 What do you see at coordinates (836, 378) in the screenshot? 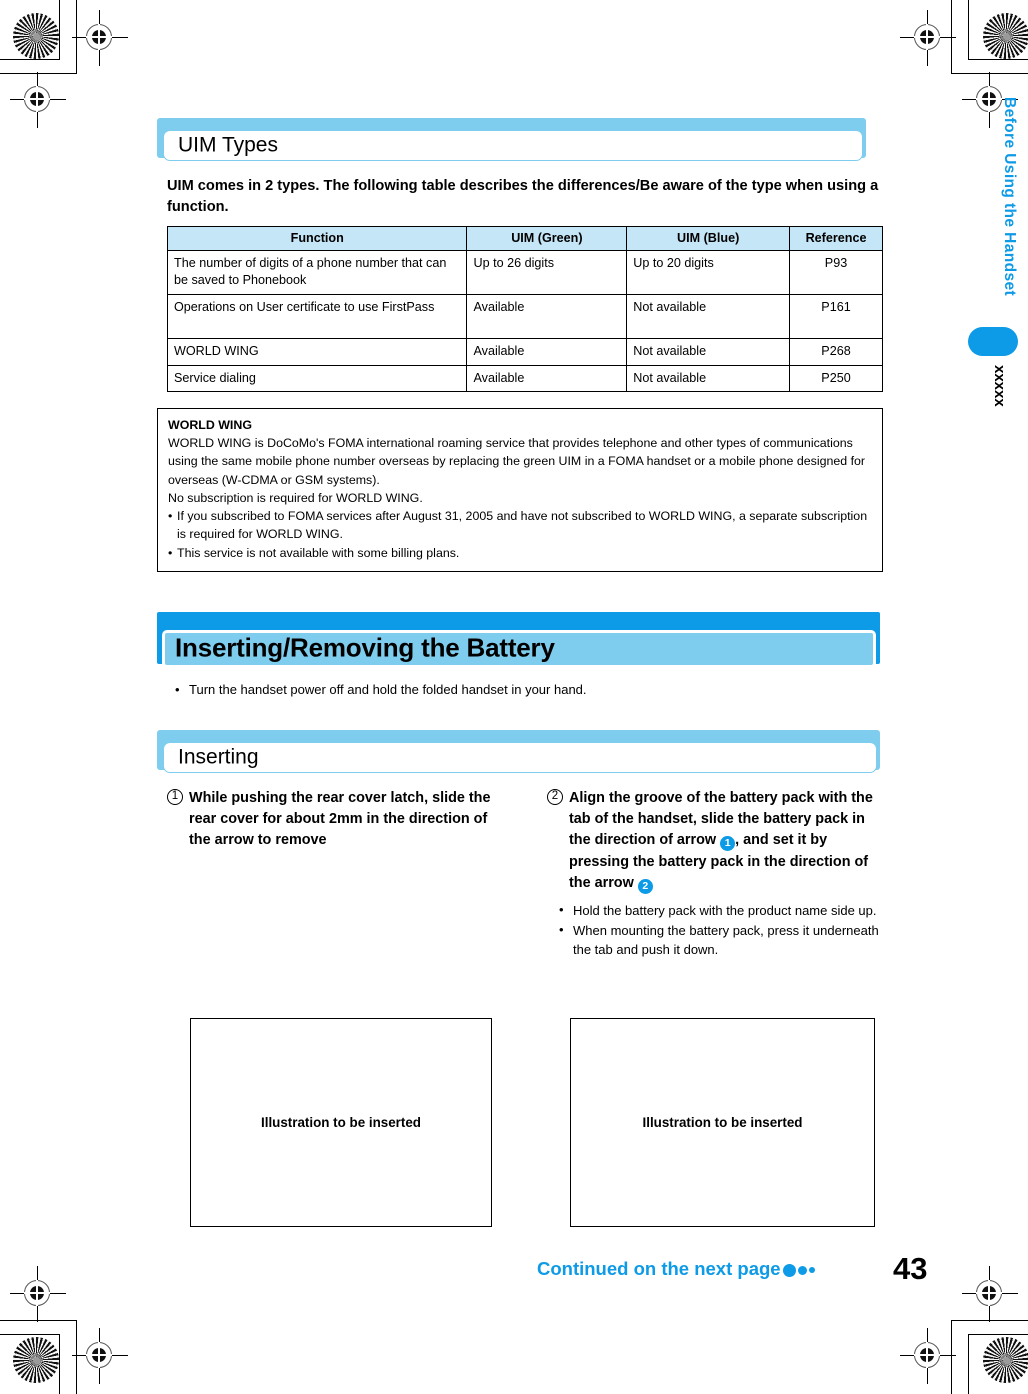
I see `cell-reference: P250` at bounding box center [836, 378].